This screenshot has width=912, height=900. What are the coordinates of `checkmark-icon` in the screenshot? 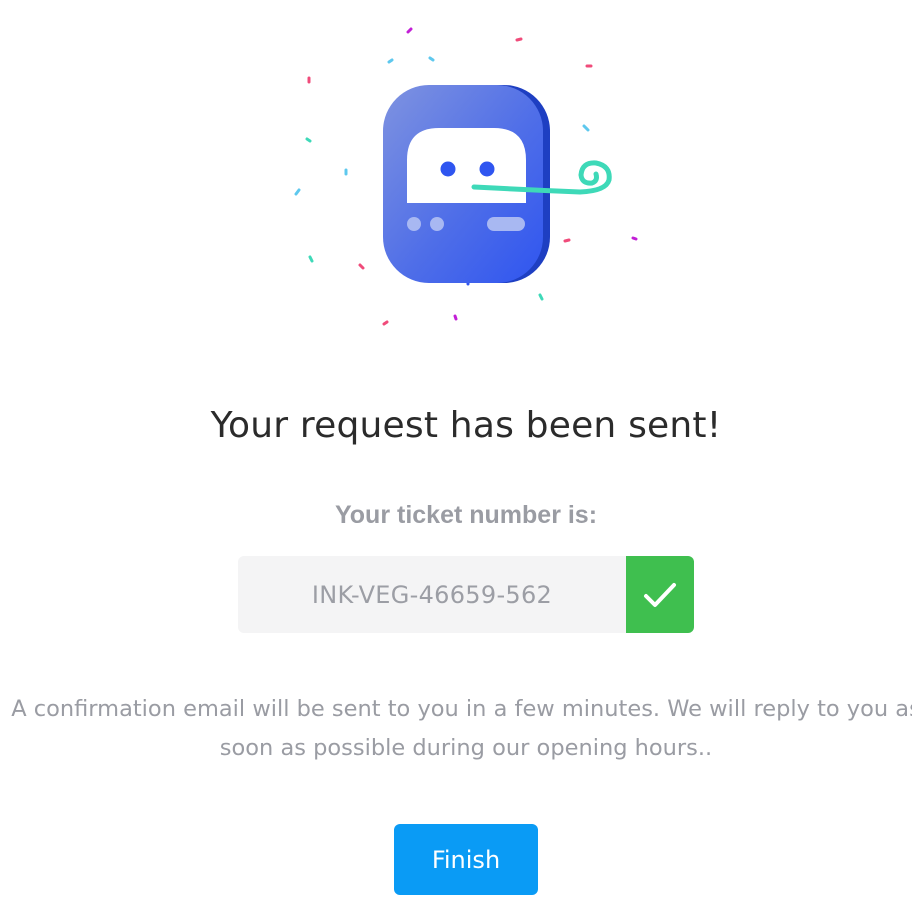 It's located at (660, 594).